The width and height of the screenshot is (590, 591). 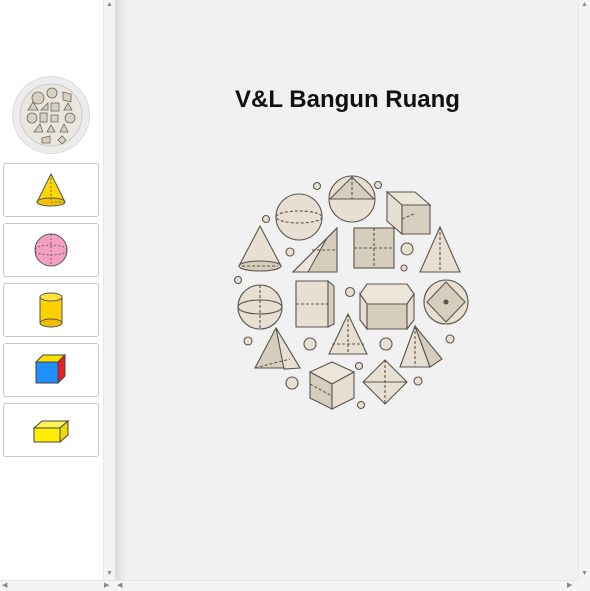 I want to click on thumbnail-cylinder-slide, so click(x=51, y=310).